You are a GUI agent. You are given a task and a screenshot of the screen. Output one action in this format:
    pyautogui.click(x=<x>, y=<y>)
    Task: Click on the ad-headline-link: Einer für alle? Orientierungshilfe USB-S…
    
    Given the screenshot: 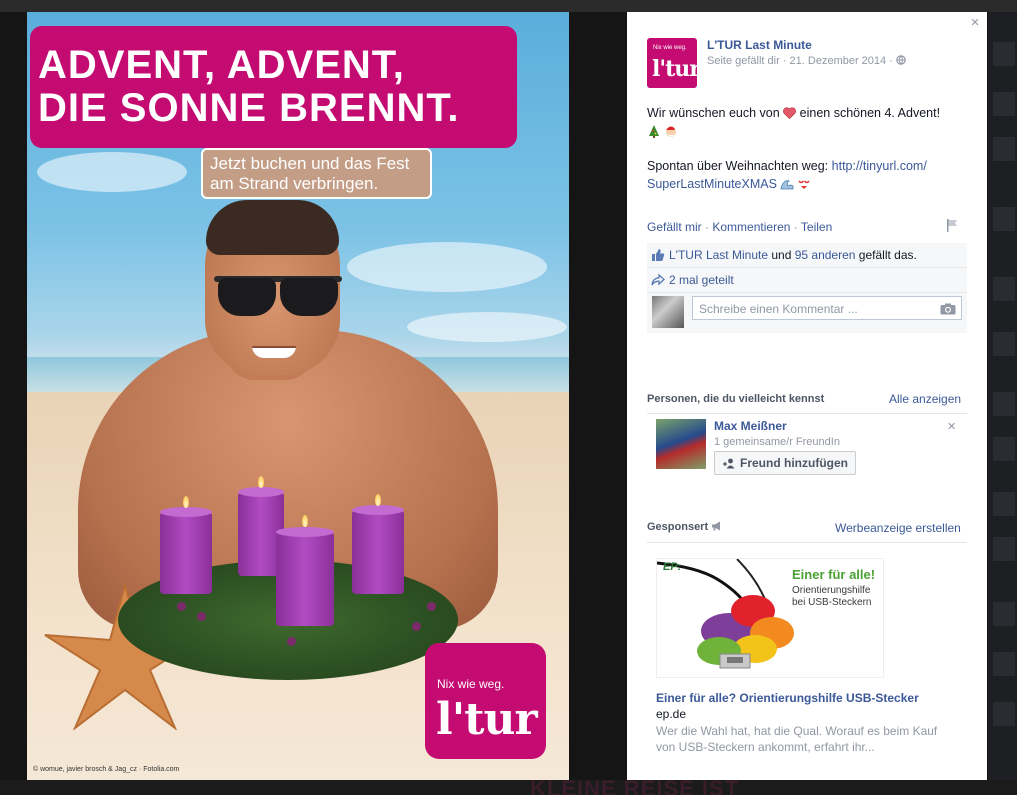 What is the action you would take?
    pyautogui.click(x=787, y=698)
    